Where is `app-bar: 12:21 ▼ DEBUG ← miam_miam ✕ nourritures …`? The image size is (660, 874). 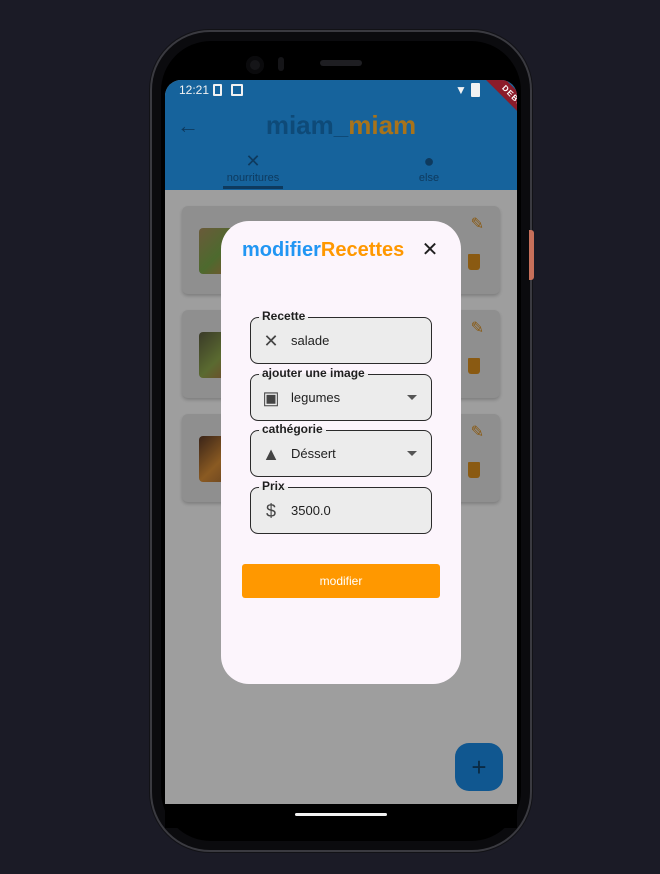
app-bar: 12:21 ▼ DEBUG ← miam_miam ✕ nourritures … is located at coordinates (341, 135).